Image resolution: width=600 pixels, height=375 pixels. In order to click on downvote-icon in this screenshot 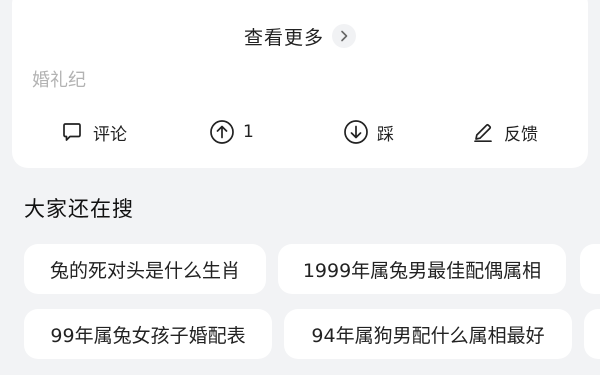, I will do `click(356, 132)`.